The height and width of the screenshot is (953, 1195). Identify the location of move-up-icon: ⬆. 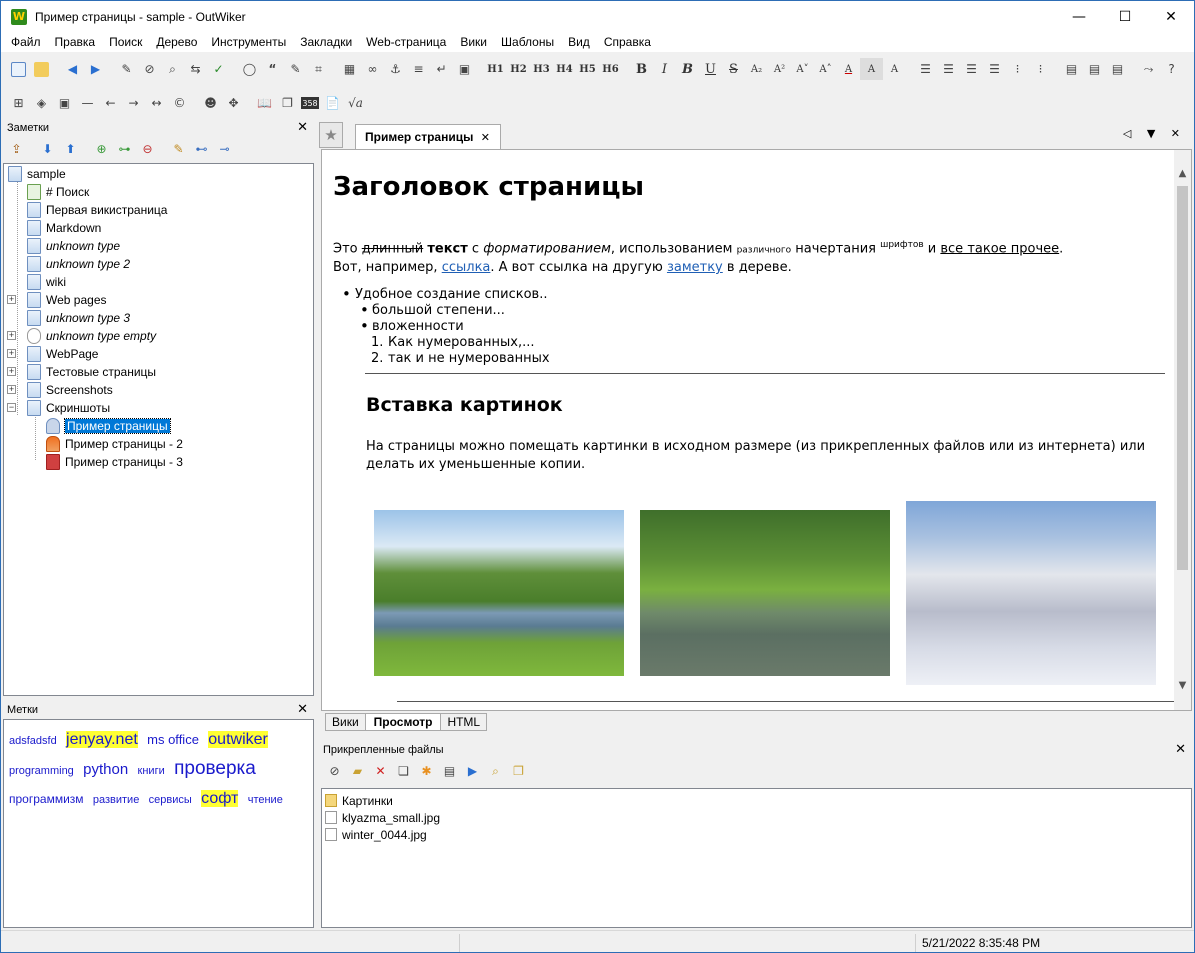
(70, 149).